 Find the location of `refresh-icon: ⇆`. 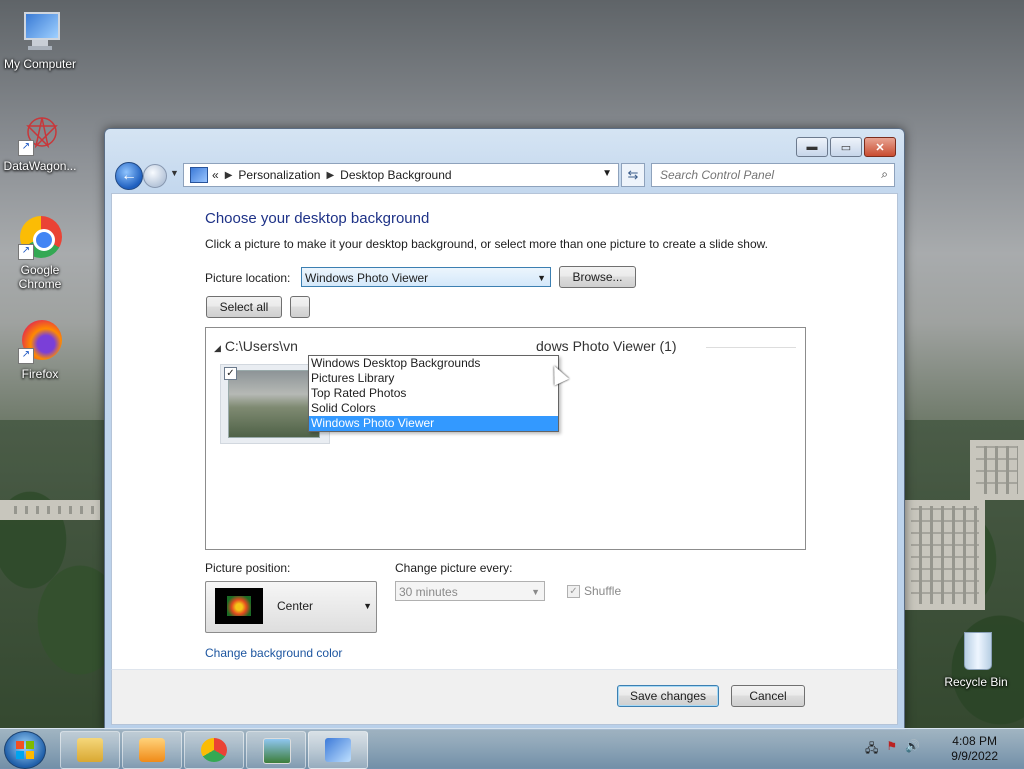

refresh-icon: ⇆ is located at coordinates (633, 174).